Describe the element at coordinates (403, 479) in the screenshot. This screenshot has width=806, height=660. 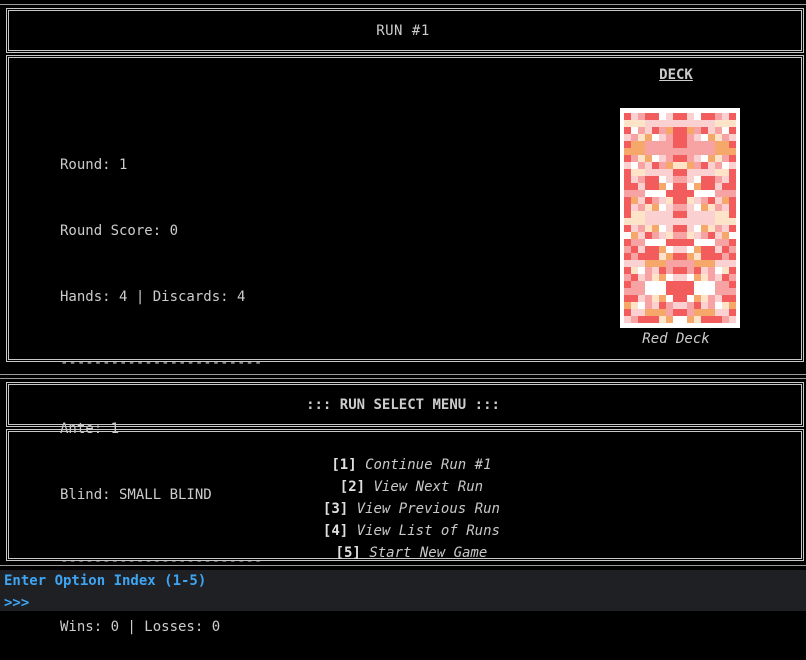
I see `menu-option-view-next-run: [2] View Next Run` at that location.